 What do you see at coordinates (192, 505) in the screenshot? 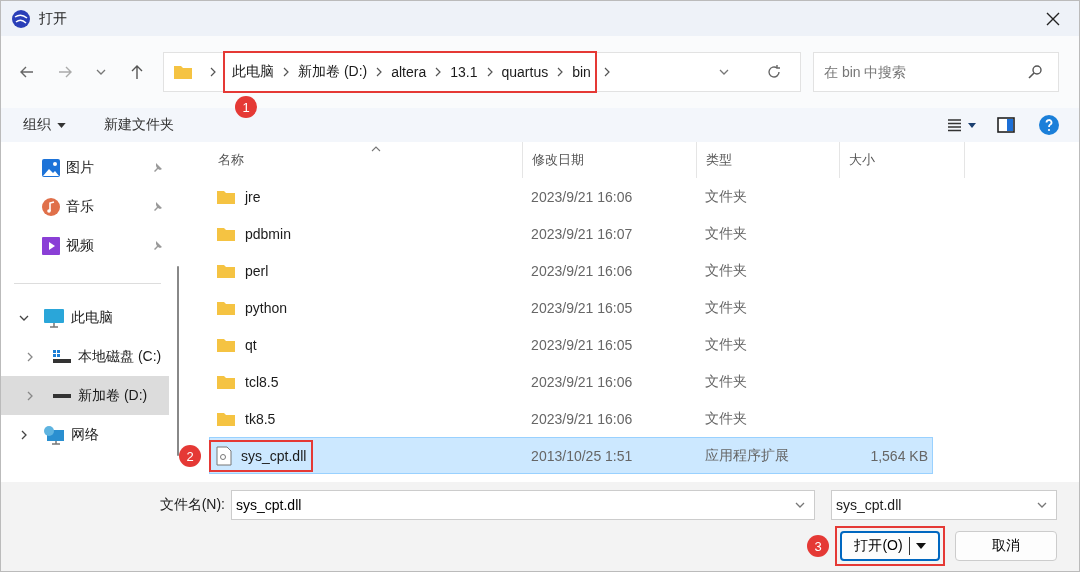
I see `filename-label: 文件名(N):` at bounding box center [192, 505].